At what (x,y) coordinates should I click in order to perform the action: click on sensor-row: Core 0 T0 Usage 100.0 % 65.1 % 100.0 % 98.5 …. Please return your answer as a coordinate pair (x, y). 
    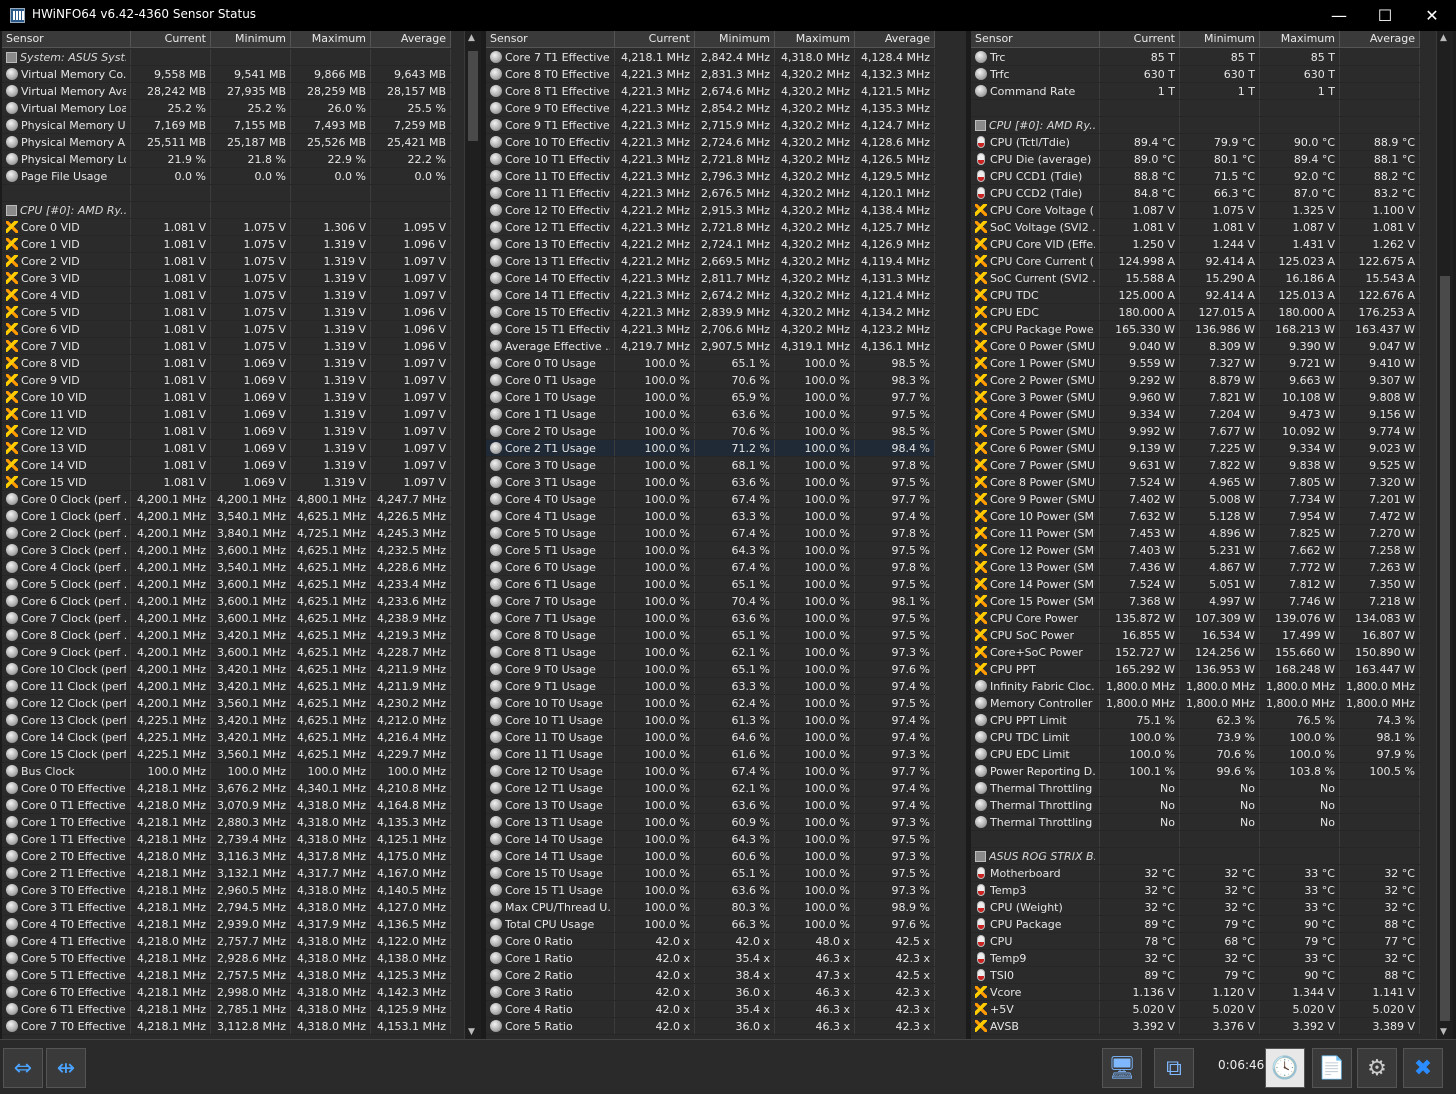
    Looking at the image, I should click on (710, 363).